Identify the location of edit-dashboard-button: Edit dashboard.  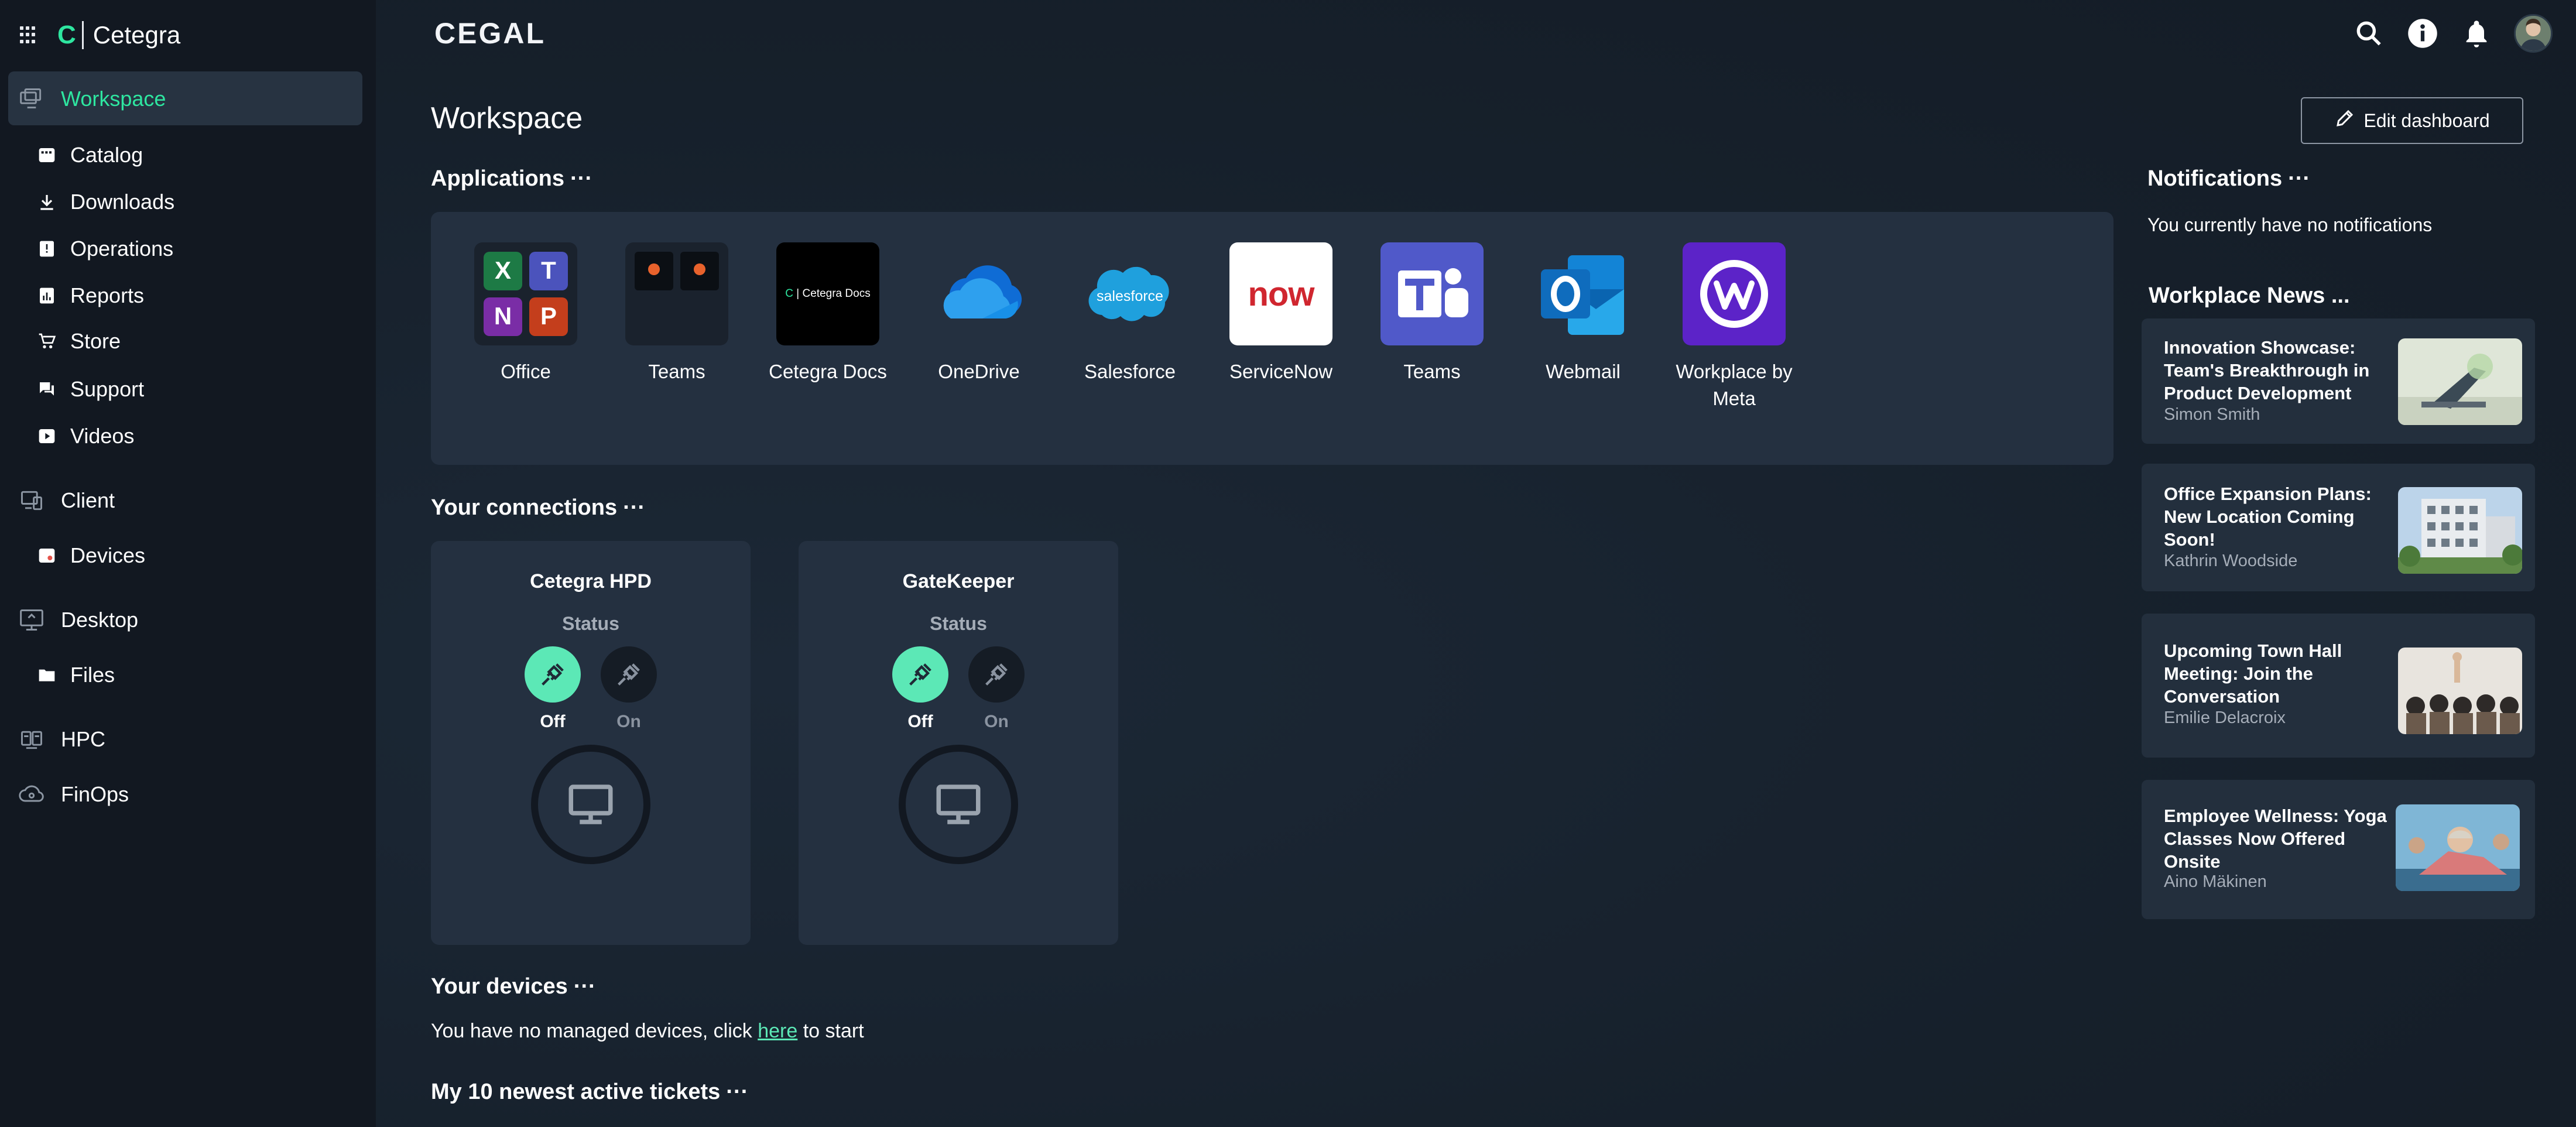
(2412, 120).